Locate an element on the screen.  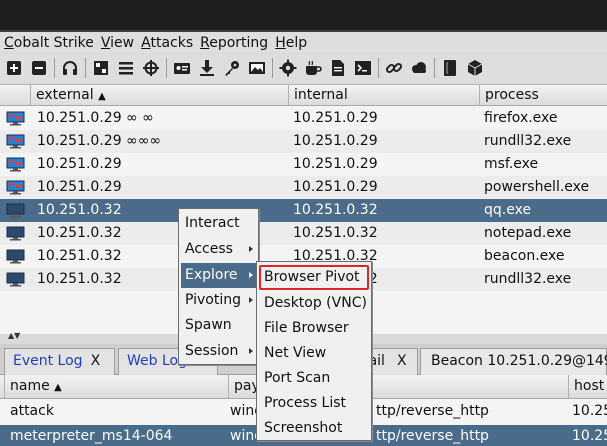
session-process: beacon.exe is located at coordinates (524, 256).